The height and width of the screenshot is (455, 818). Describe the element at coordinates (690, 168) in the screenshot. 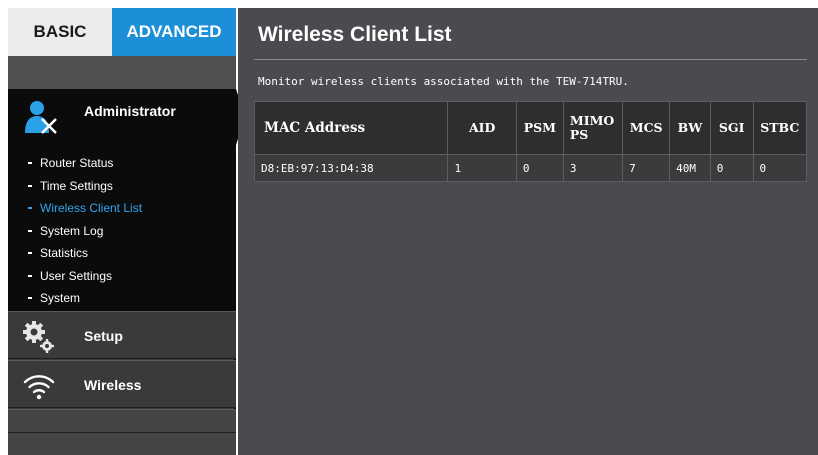

I see `cell-bw: 40M` at that location.